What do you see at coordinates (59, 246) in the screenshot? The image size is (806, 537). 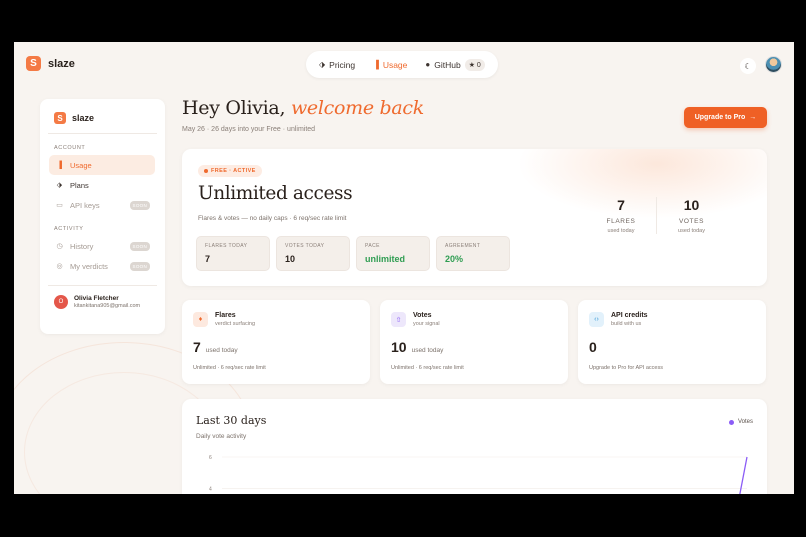 I see `clock-icon: ◷` at bounding box center [59, 246].